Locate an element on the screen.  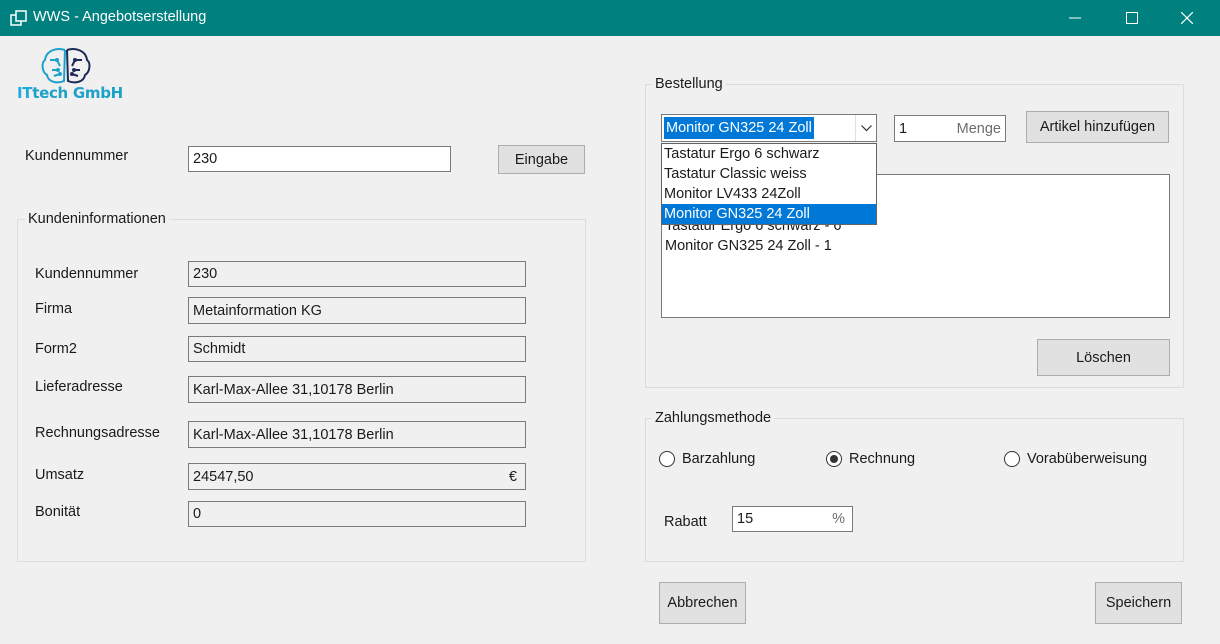
customer-number-input: 230 is located at coordinates (319, 159).